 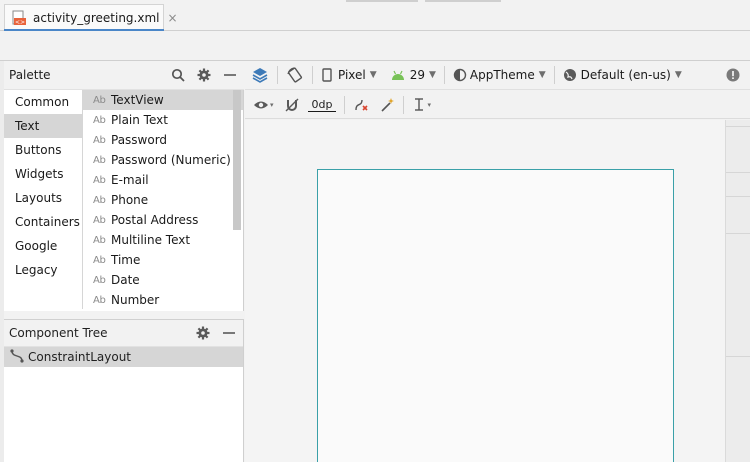 I want to click on constraint-layout-icon, so click(x=17, y=357).